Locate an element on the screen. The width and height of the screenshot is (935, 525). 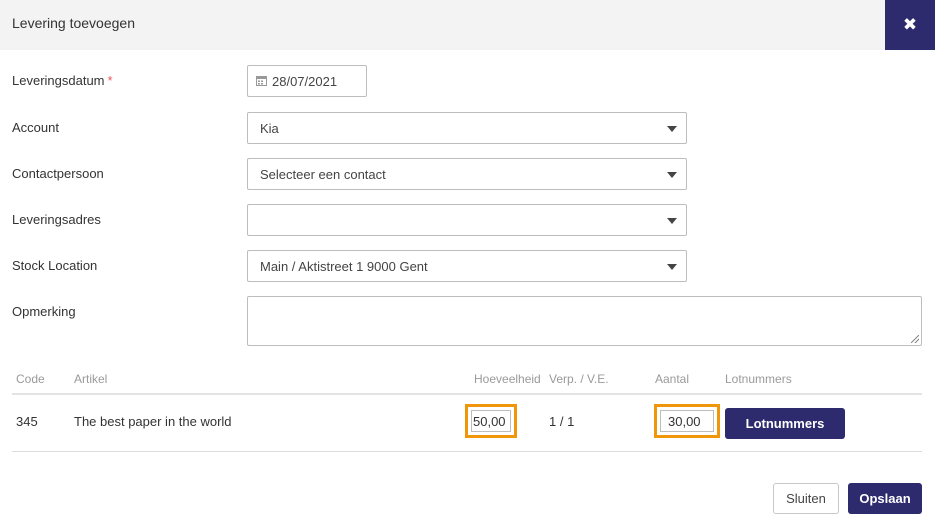
resize-handle-icon is located at coordinates (915, 339).